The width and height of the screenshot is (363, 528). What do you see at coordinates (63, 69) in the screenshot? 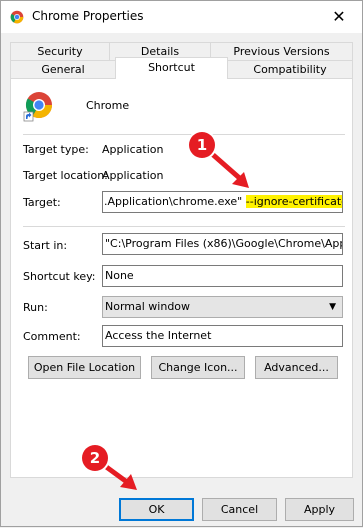
I see `tab-general: General` at bounding box center [63, 69].